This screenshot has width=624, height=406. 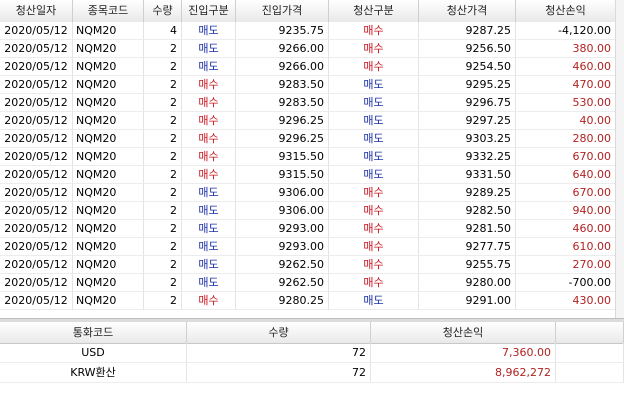 I want to click on table-row: 2020/05/12 NQM20 2 매수 9315.50 매도 9332.25 670.00, so click(x=312, y=157).